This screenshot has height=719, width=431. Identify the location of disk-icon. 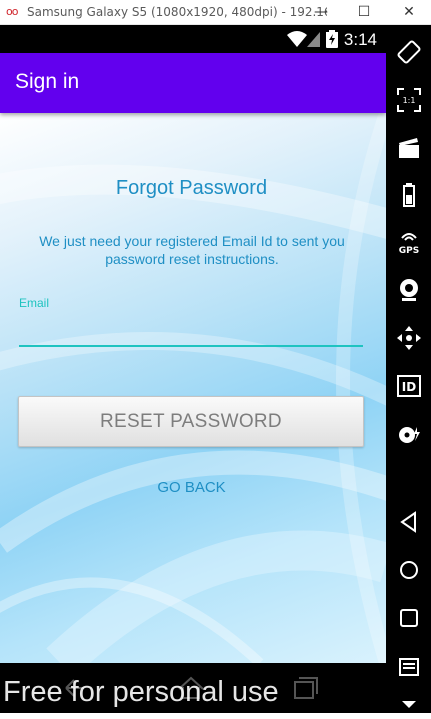
(409, 434).